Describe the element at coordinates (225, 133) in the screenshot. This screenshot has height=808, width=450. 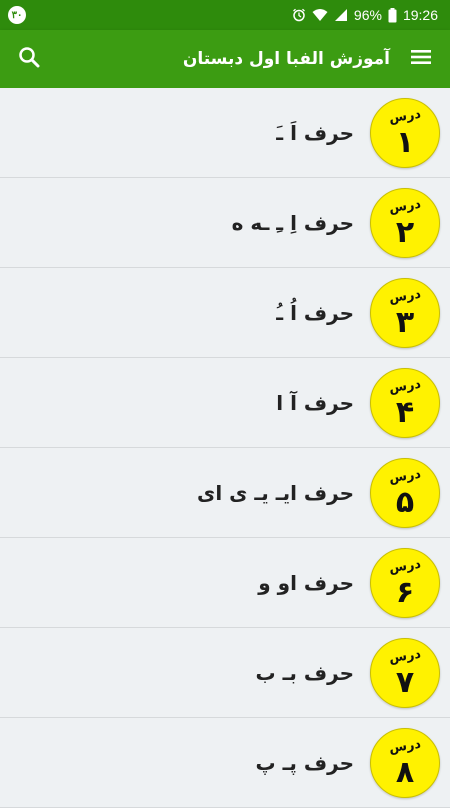
I see `lesson-row: درس ۱ حرف اَ ـَ` at that location.